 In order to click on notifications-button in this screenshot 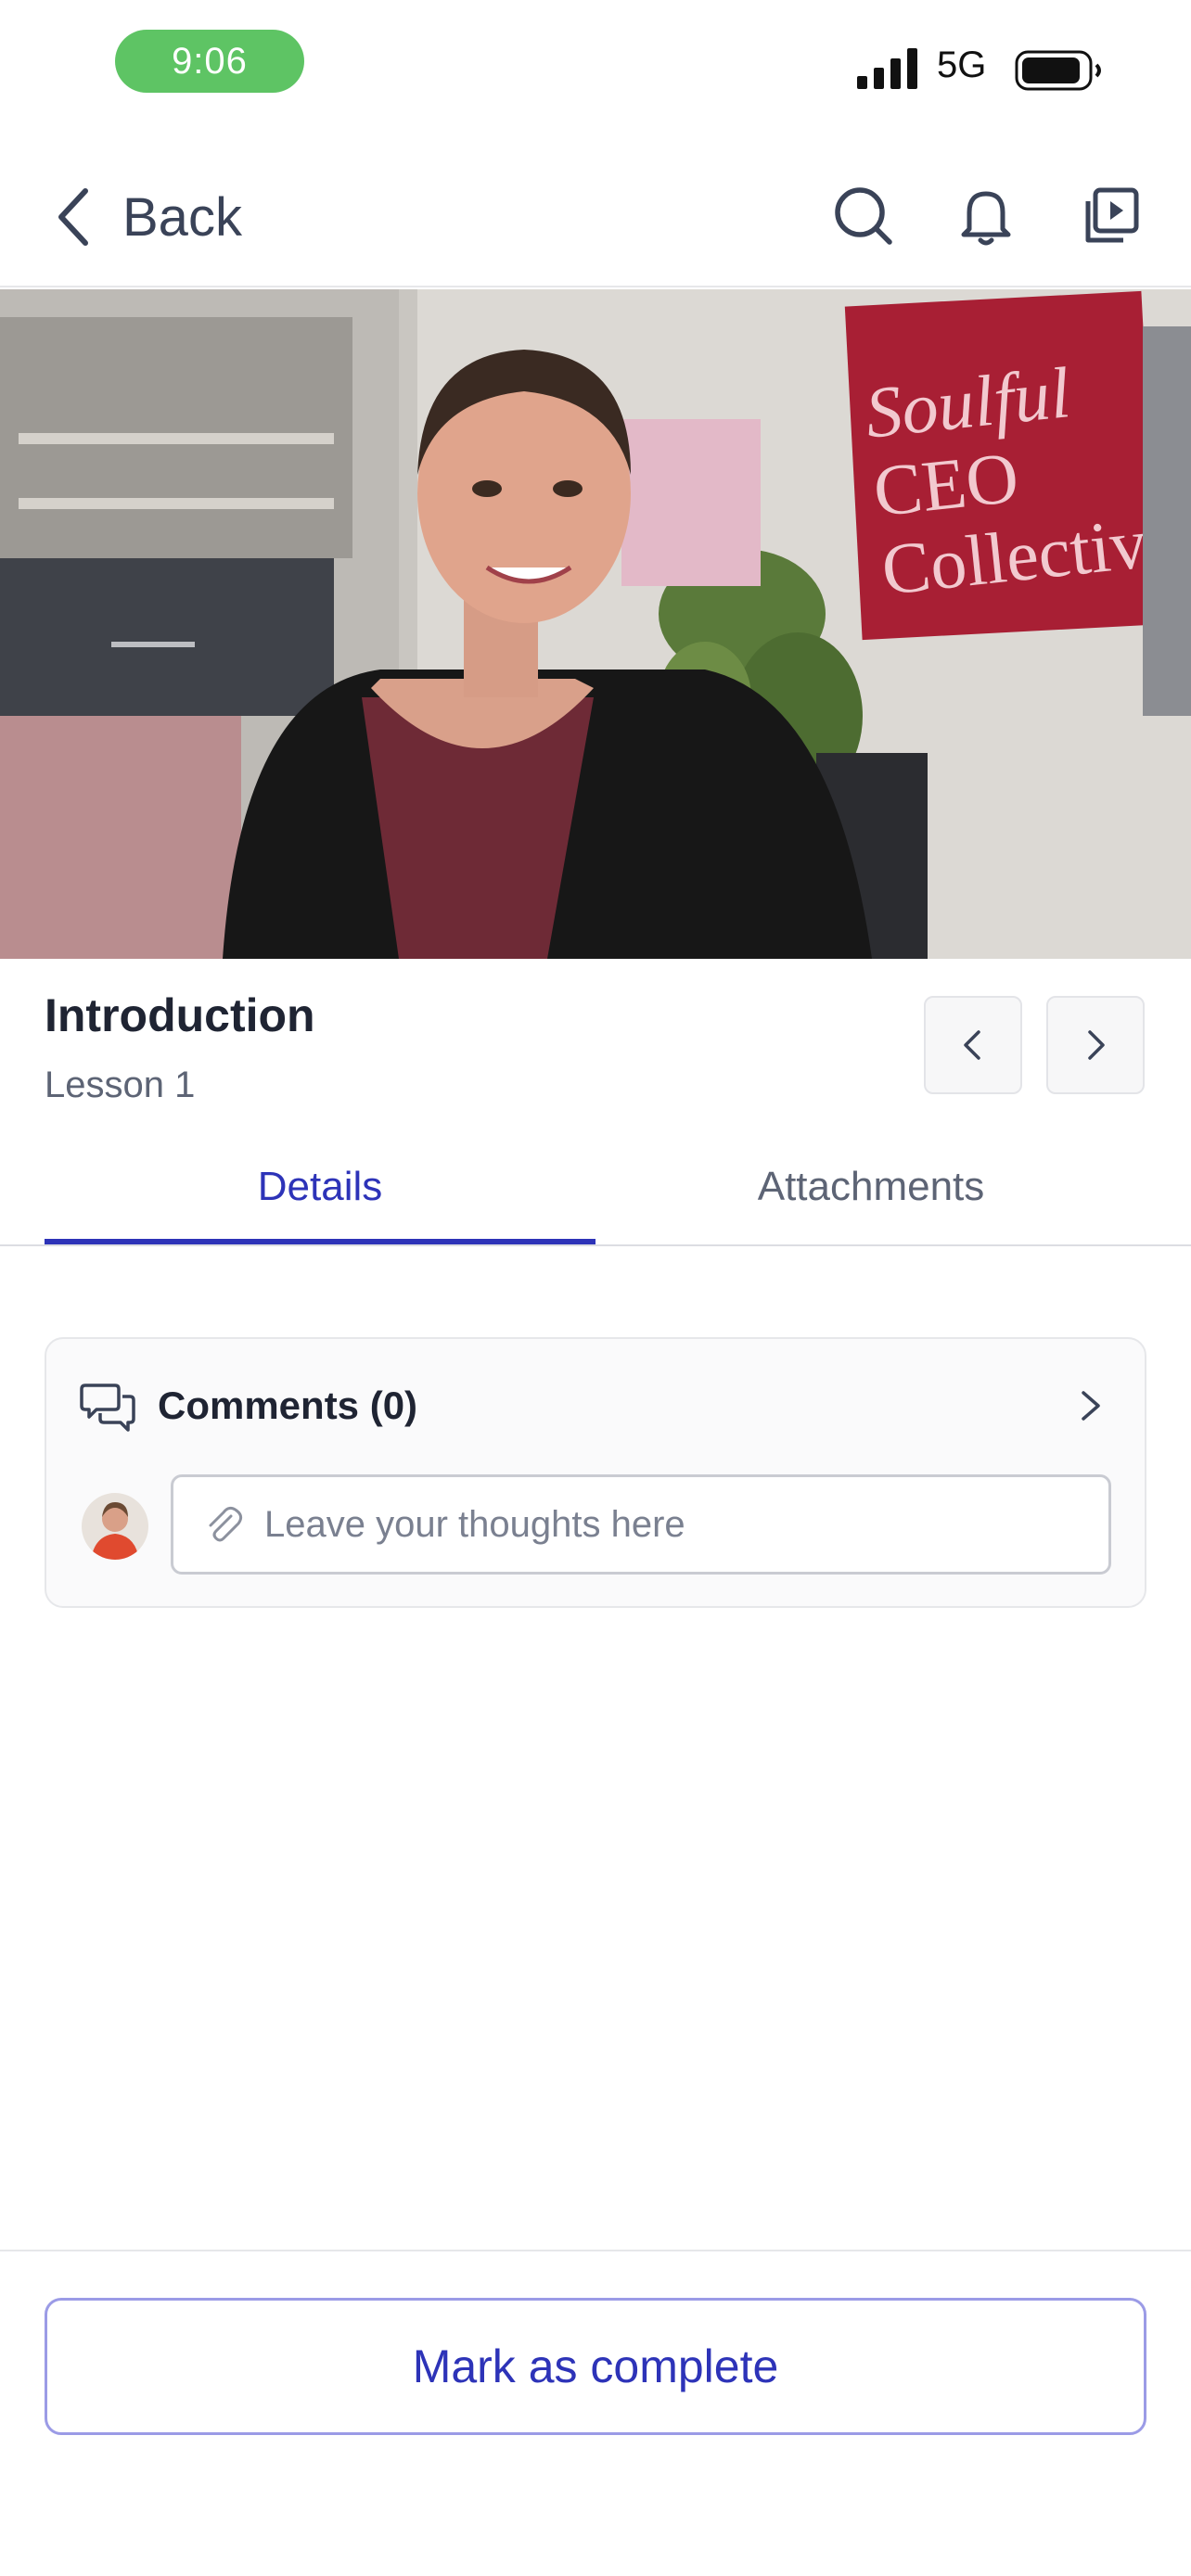, I will do `click(986, 216)`.